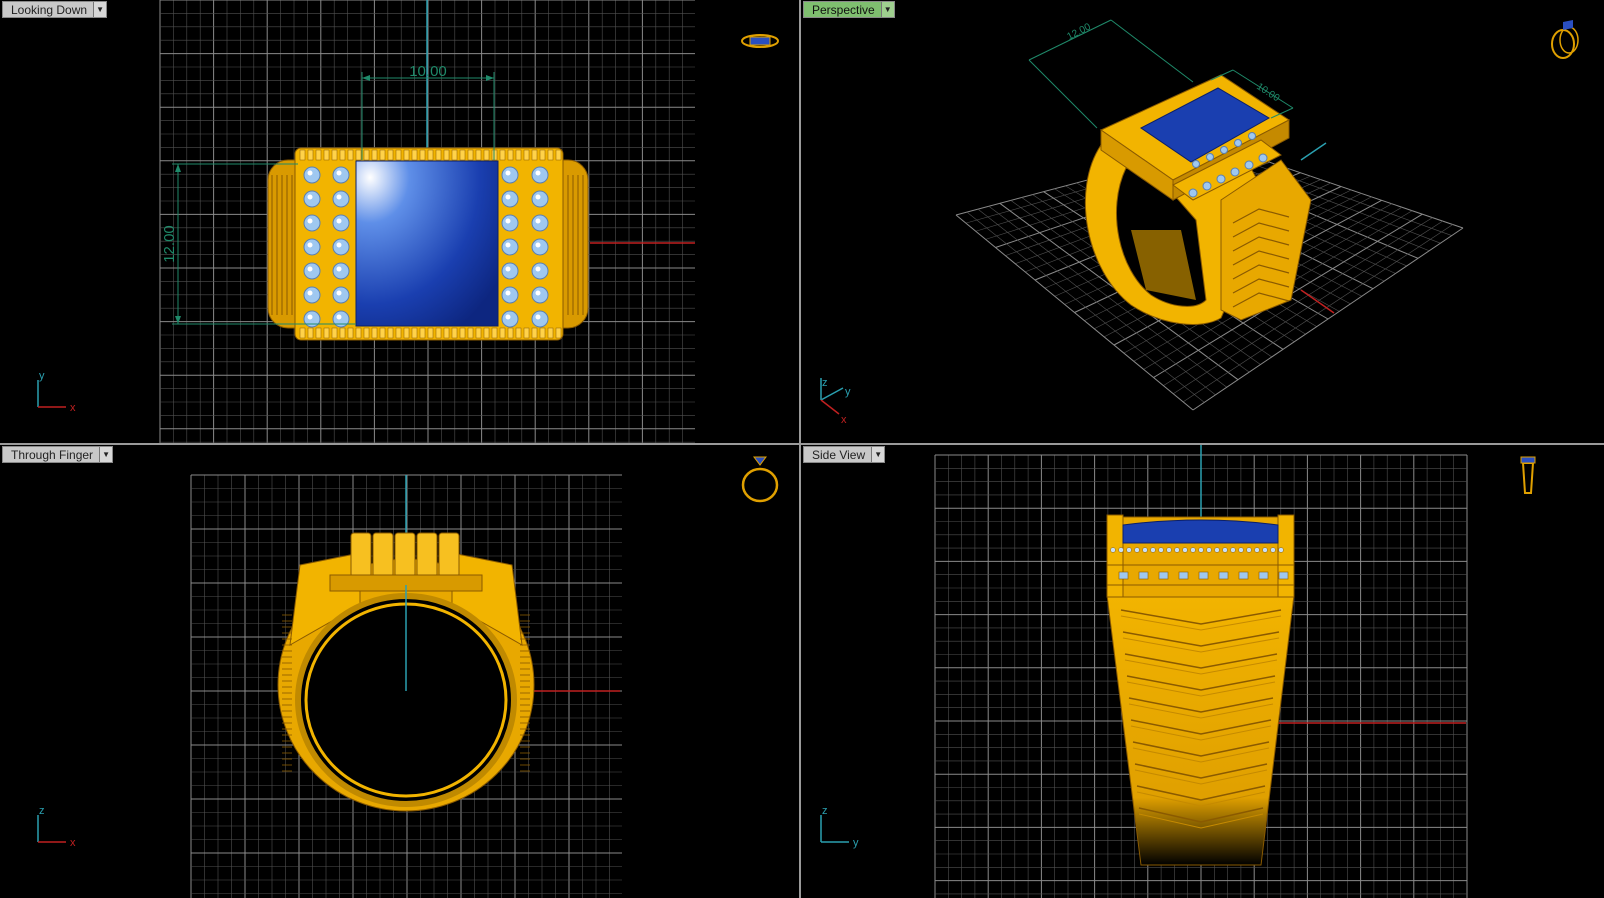 The width and height of the screenshot is (1604, 898). Describe the element at coordinates (760, 479) in the screenshot. I see `ring-front-icon` at that location.